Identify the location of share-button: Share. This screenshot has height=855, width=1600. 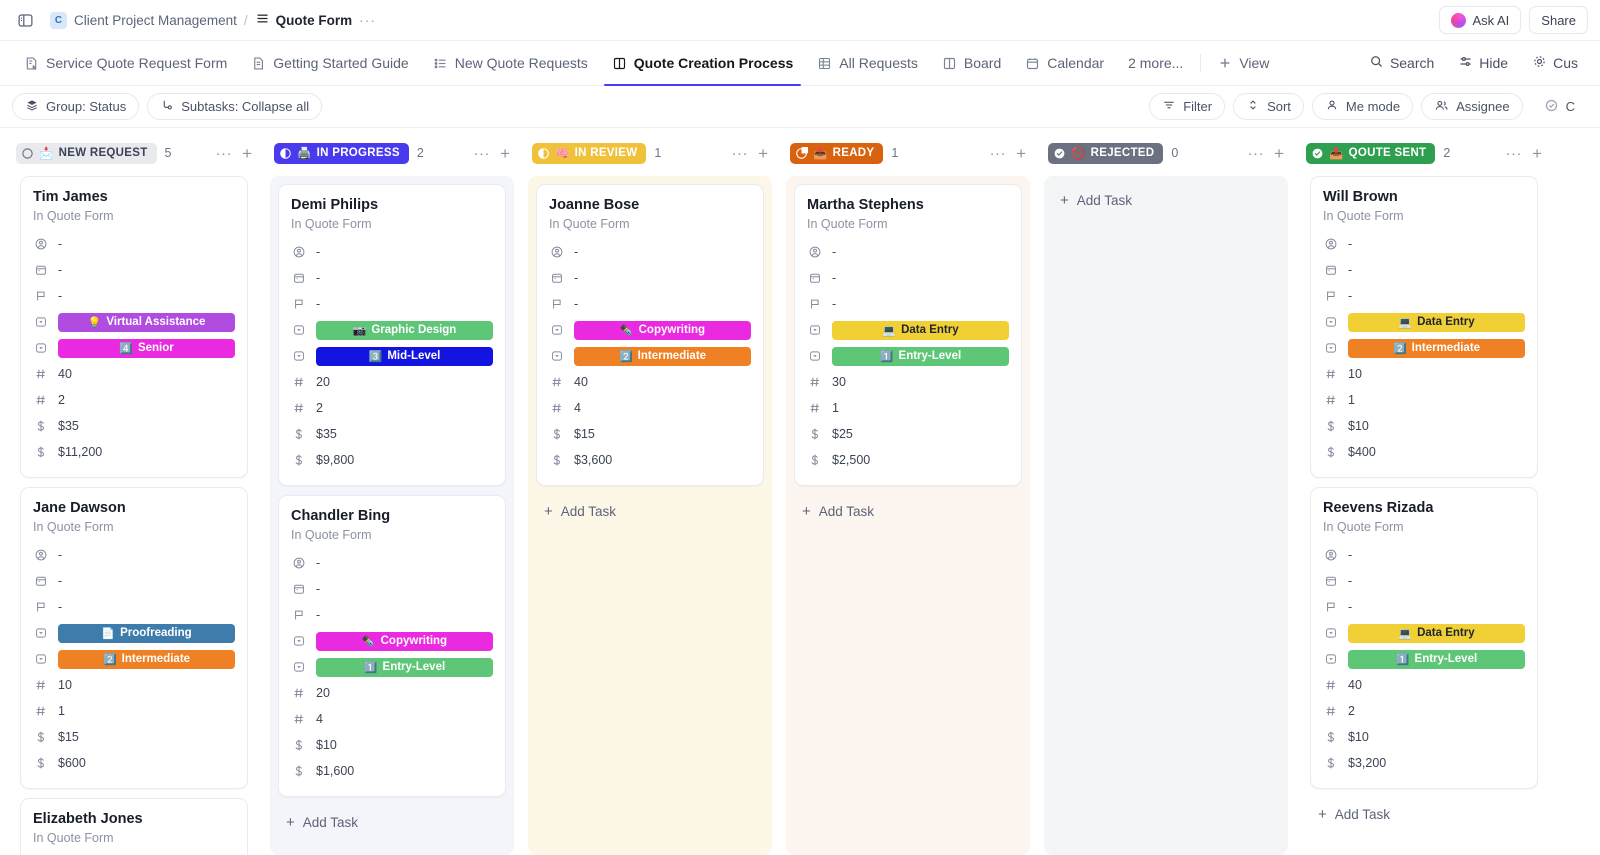
(1558, 20).